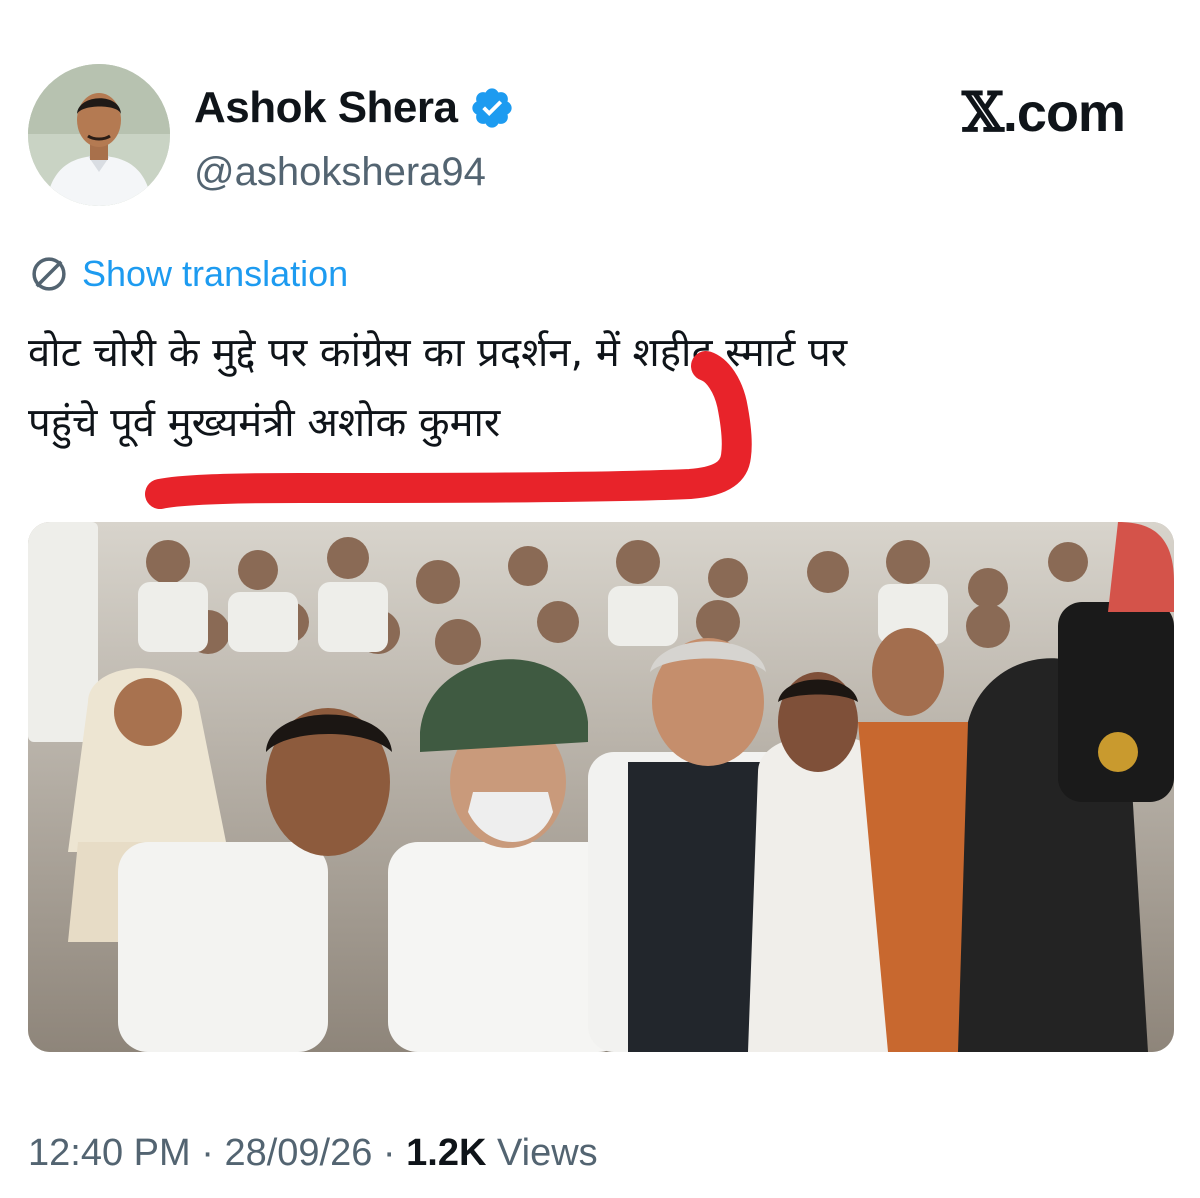 The width and height of the screenshot is (1200, 1198). What do you see at coordinates (1064, 113) in the screenshot?
I see `site-badge-suffix: .com` at bounding box center [1064, 113].